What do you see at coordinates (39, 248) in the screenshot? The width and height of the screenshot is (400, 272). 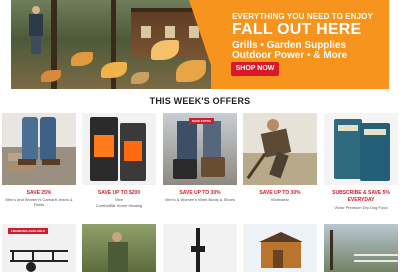 I see `offer-card-trailer: FINANCING AVAILABLE` at bounding box center [39, 248].